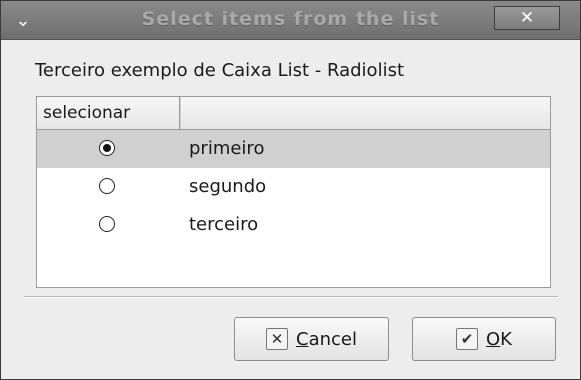 This screenshot has width=581, height=380. I want to click on column-header-select: selecionar, so click(108, 113).